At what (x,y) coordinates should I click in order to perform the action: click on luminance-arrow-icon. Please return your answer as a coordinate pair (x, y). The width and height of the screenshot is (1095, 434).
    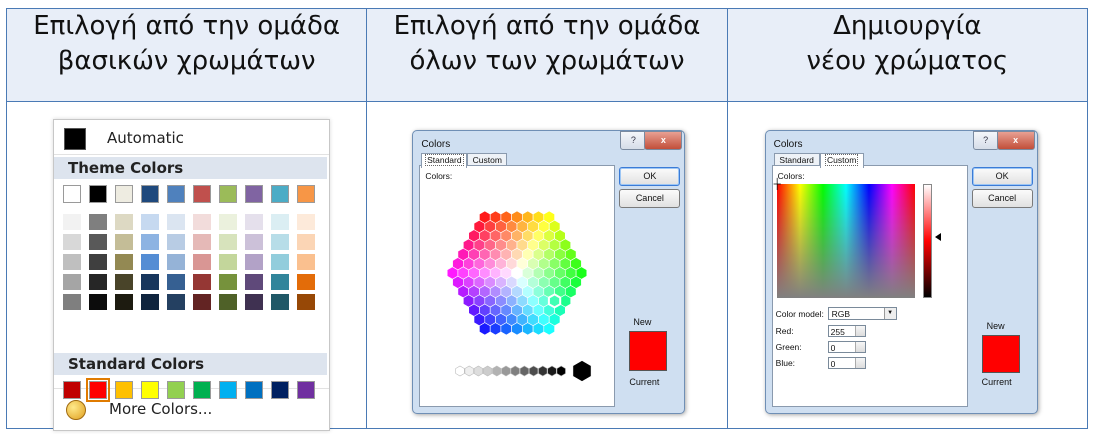
    Looking at the image, I should click on (937, 237).